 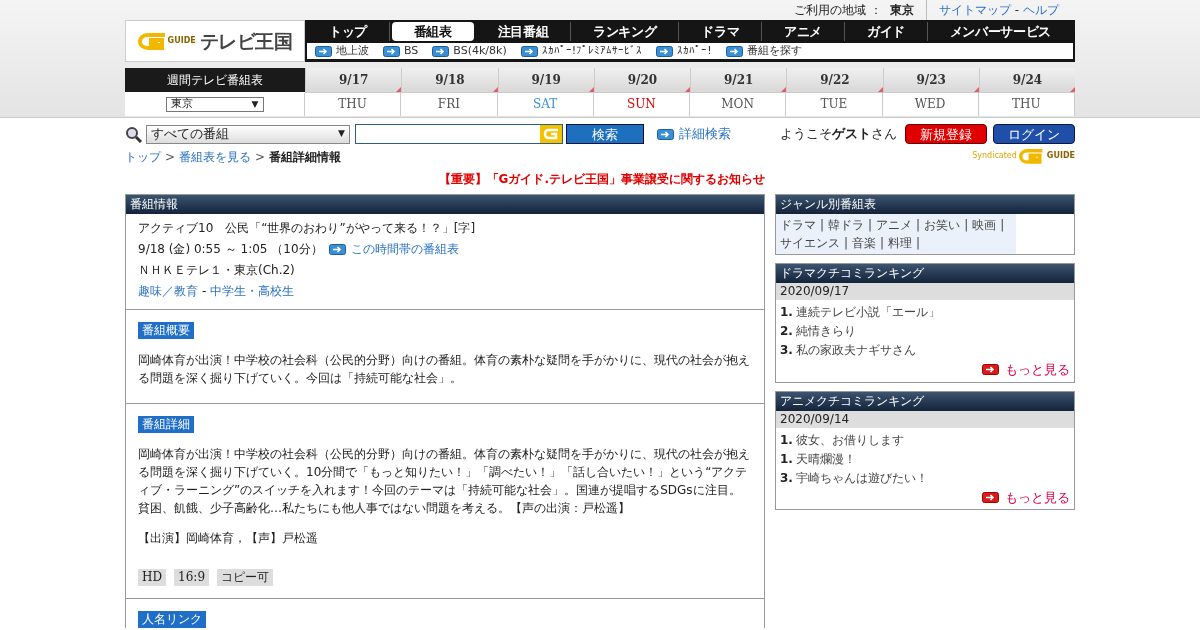 I want to click on date-cell: 9/17, so click(x=353, y=80).